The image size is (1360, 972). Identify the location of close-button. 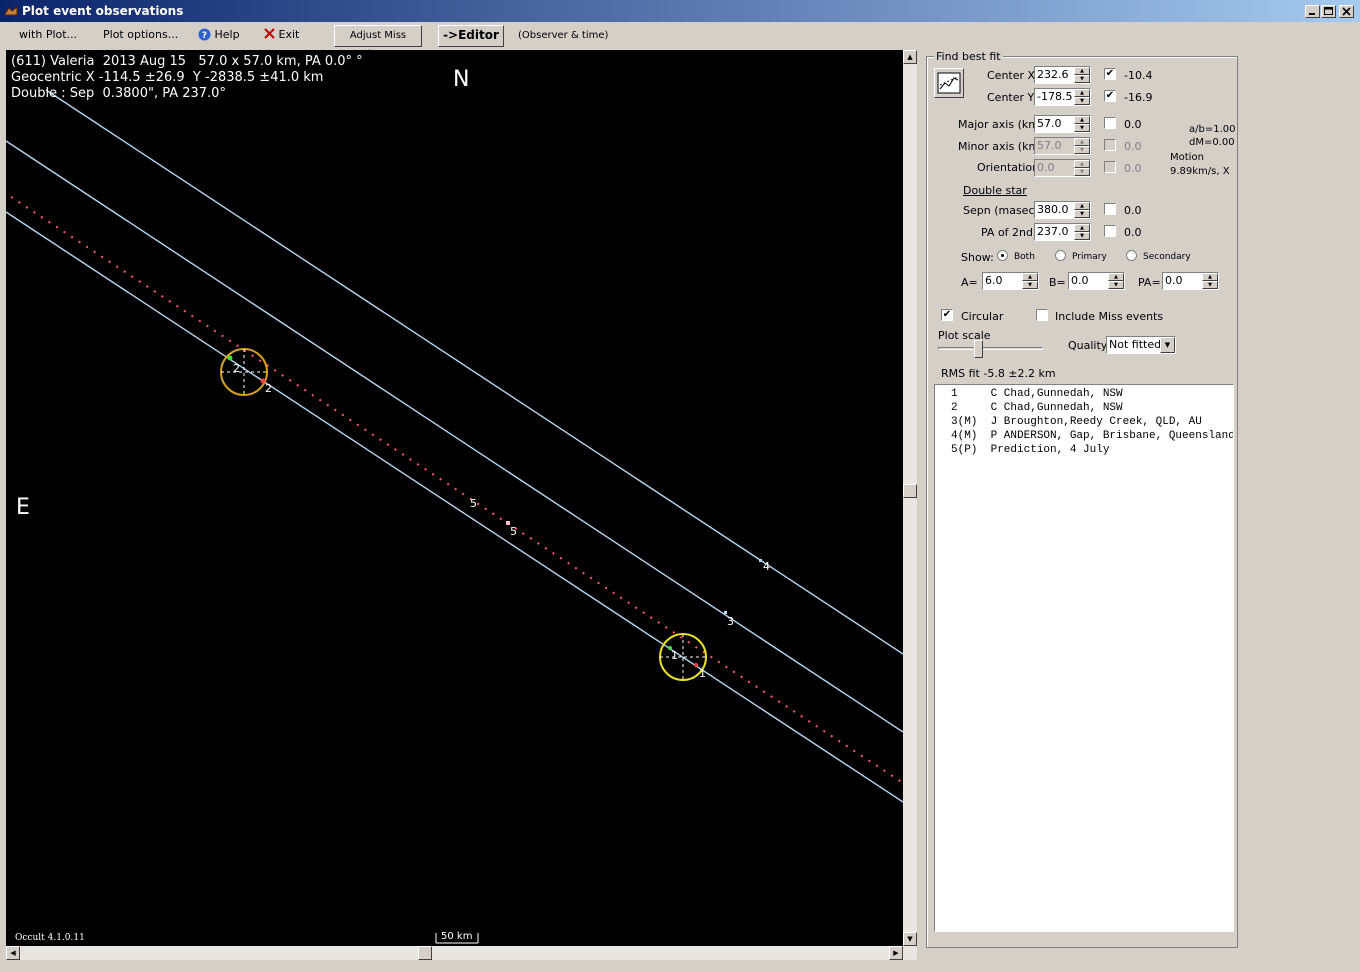
(1346, 11).